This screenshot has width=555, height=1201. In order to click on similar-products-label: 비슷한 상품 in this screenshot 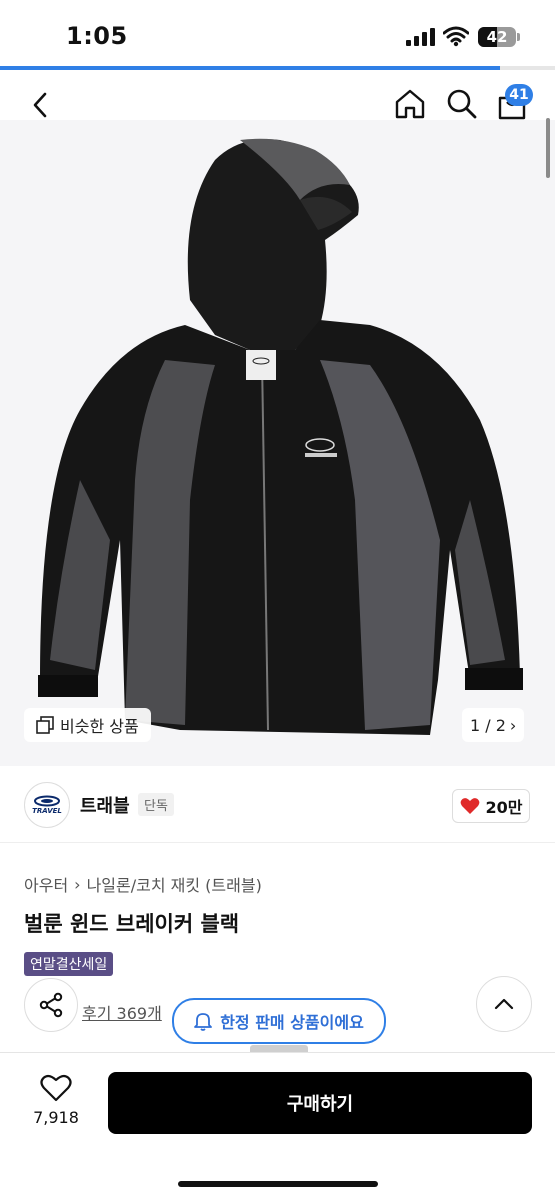, I will do `click(99, 726)`.